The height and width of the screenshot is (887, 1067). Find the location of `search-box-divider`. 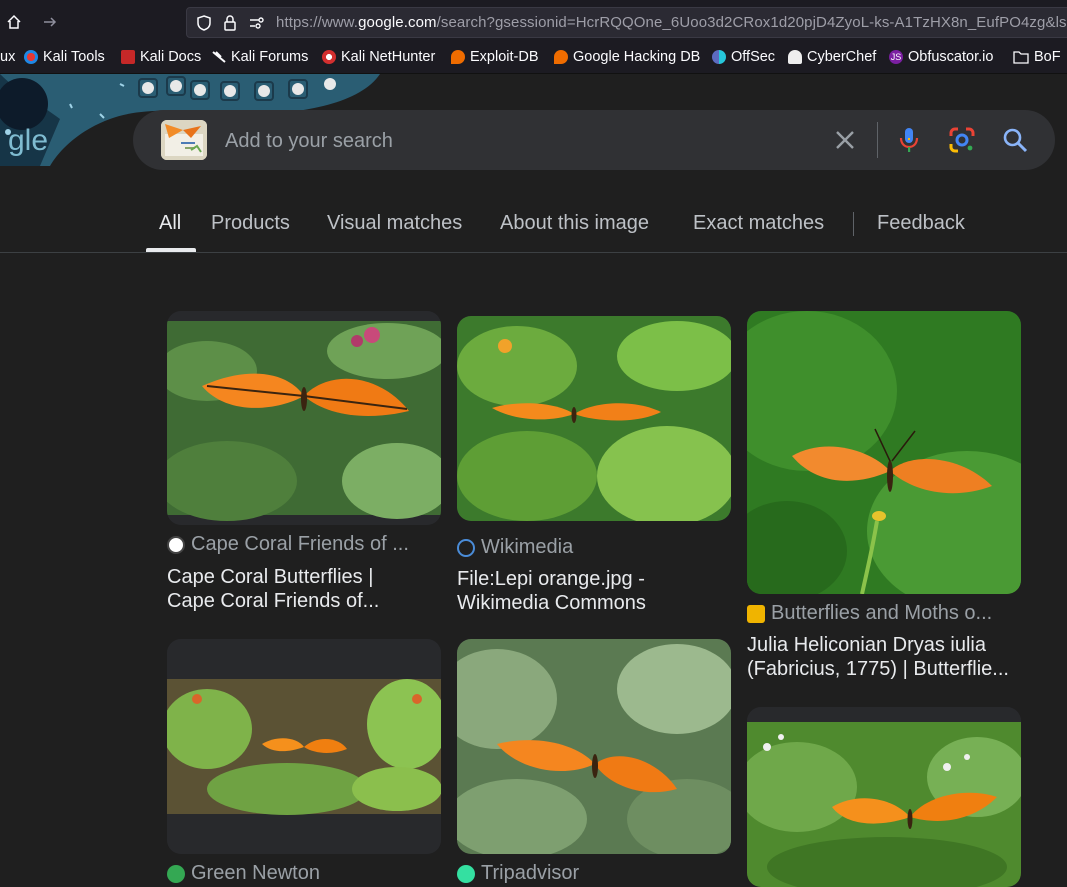

search-box-divider is located at coordinates (877, 140).